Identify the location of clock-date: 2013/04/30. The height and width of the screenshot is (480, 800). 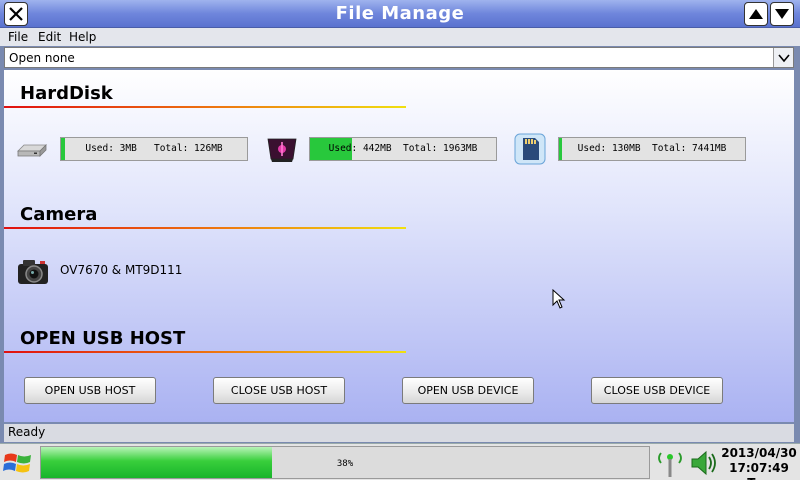
(759, 453).